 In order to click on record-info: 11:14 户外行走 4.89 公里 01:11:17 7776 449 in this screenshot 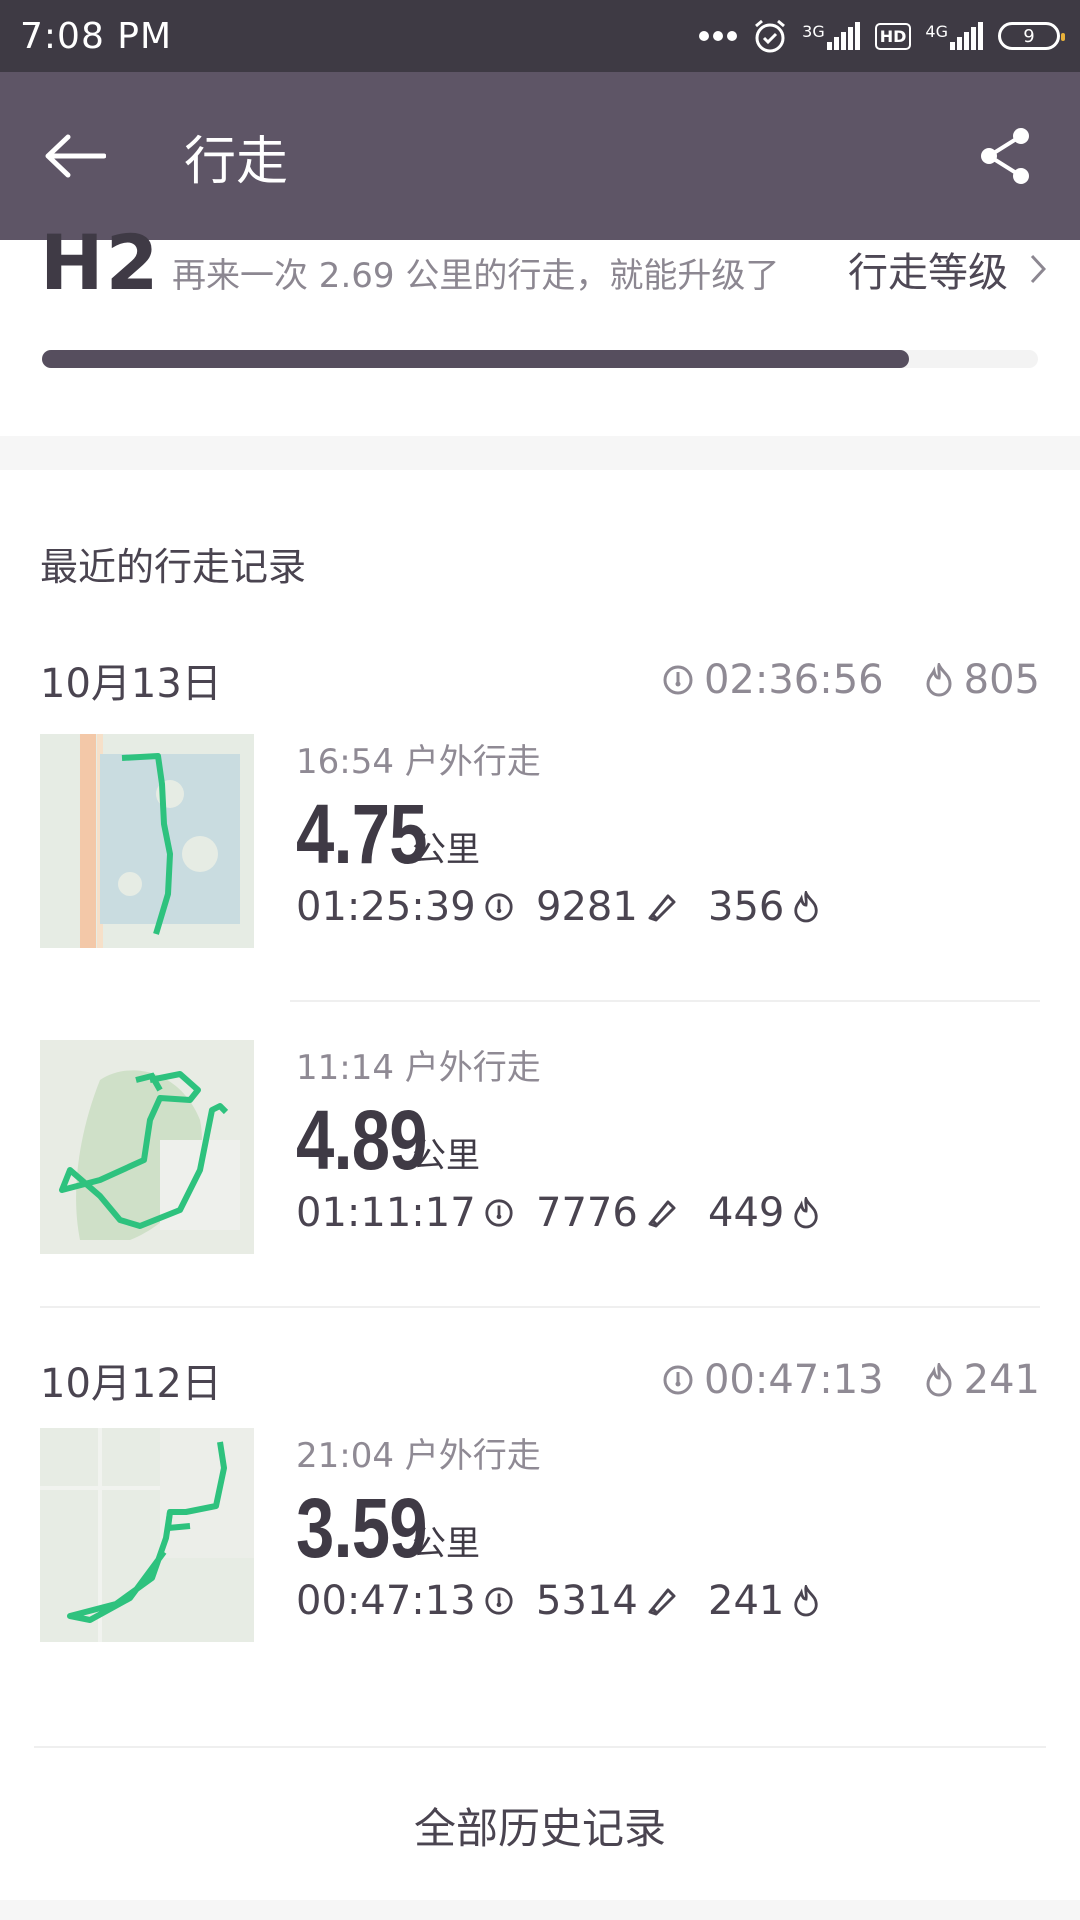, I will do `click(668, 1147)`.